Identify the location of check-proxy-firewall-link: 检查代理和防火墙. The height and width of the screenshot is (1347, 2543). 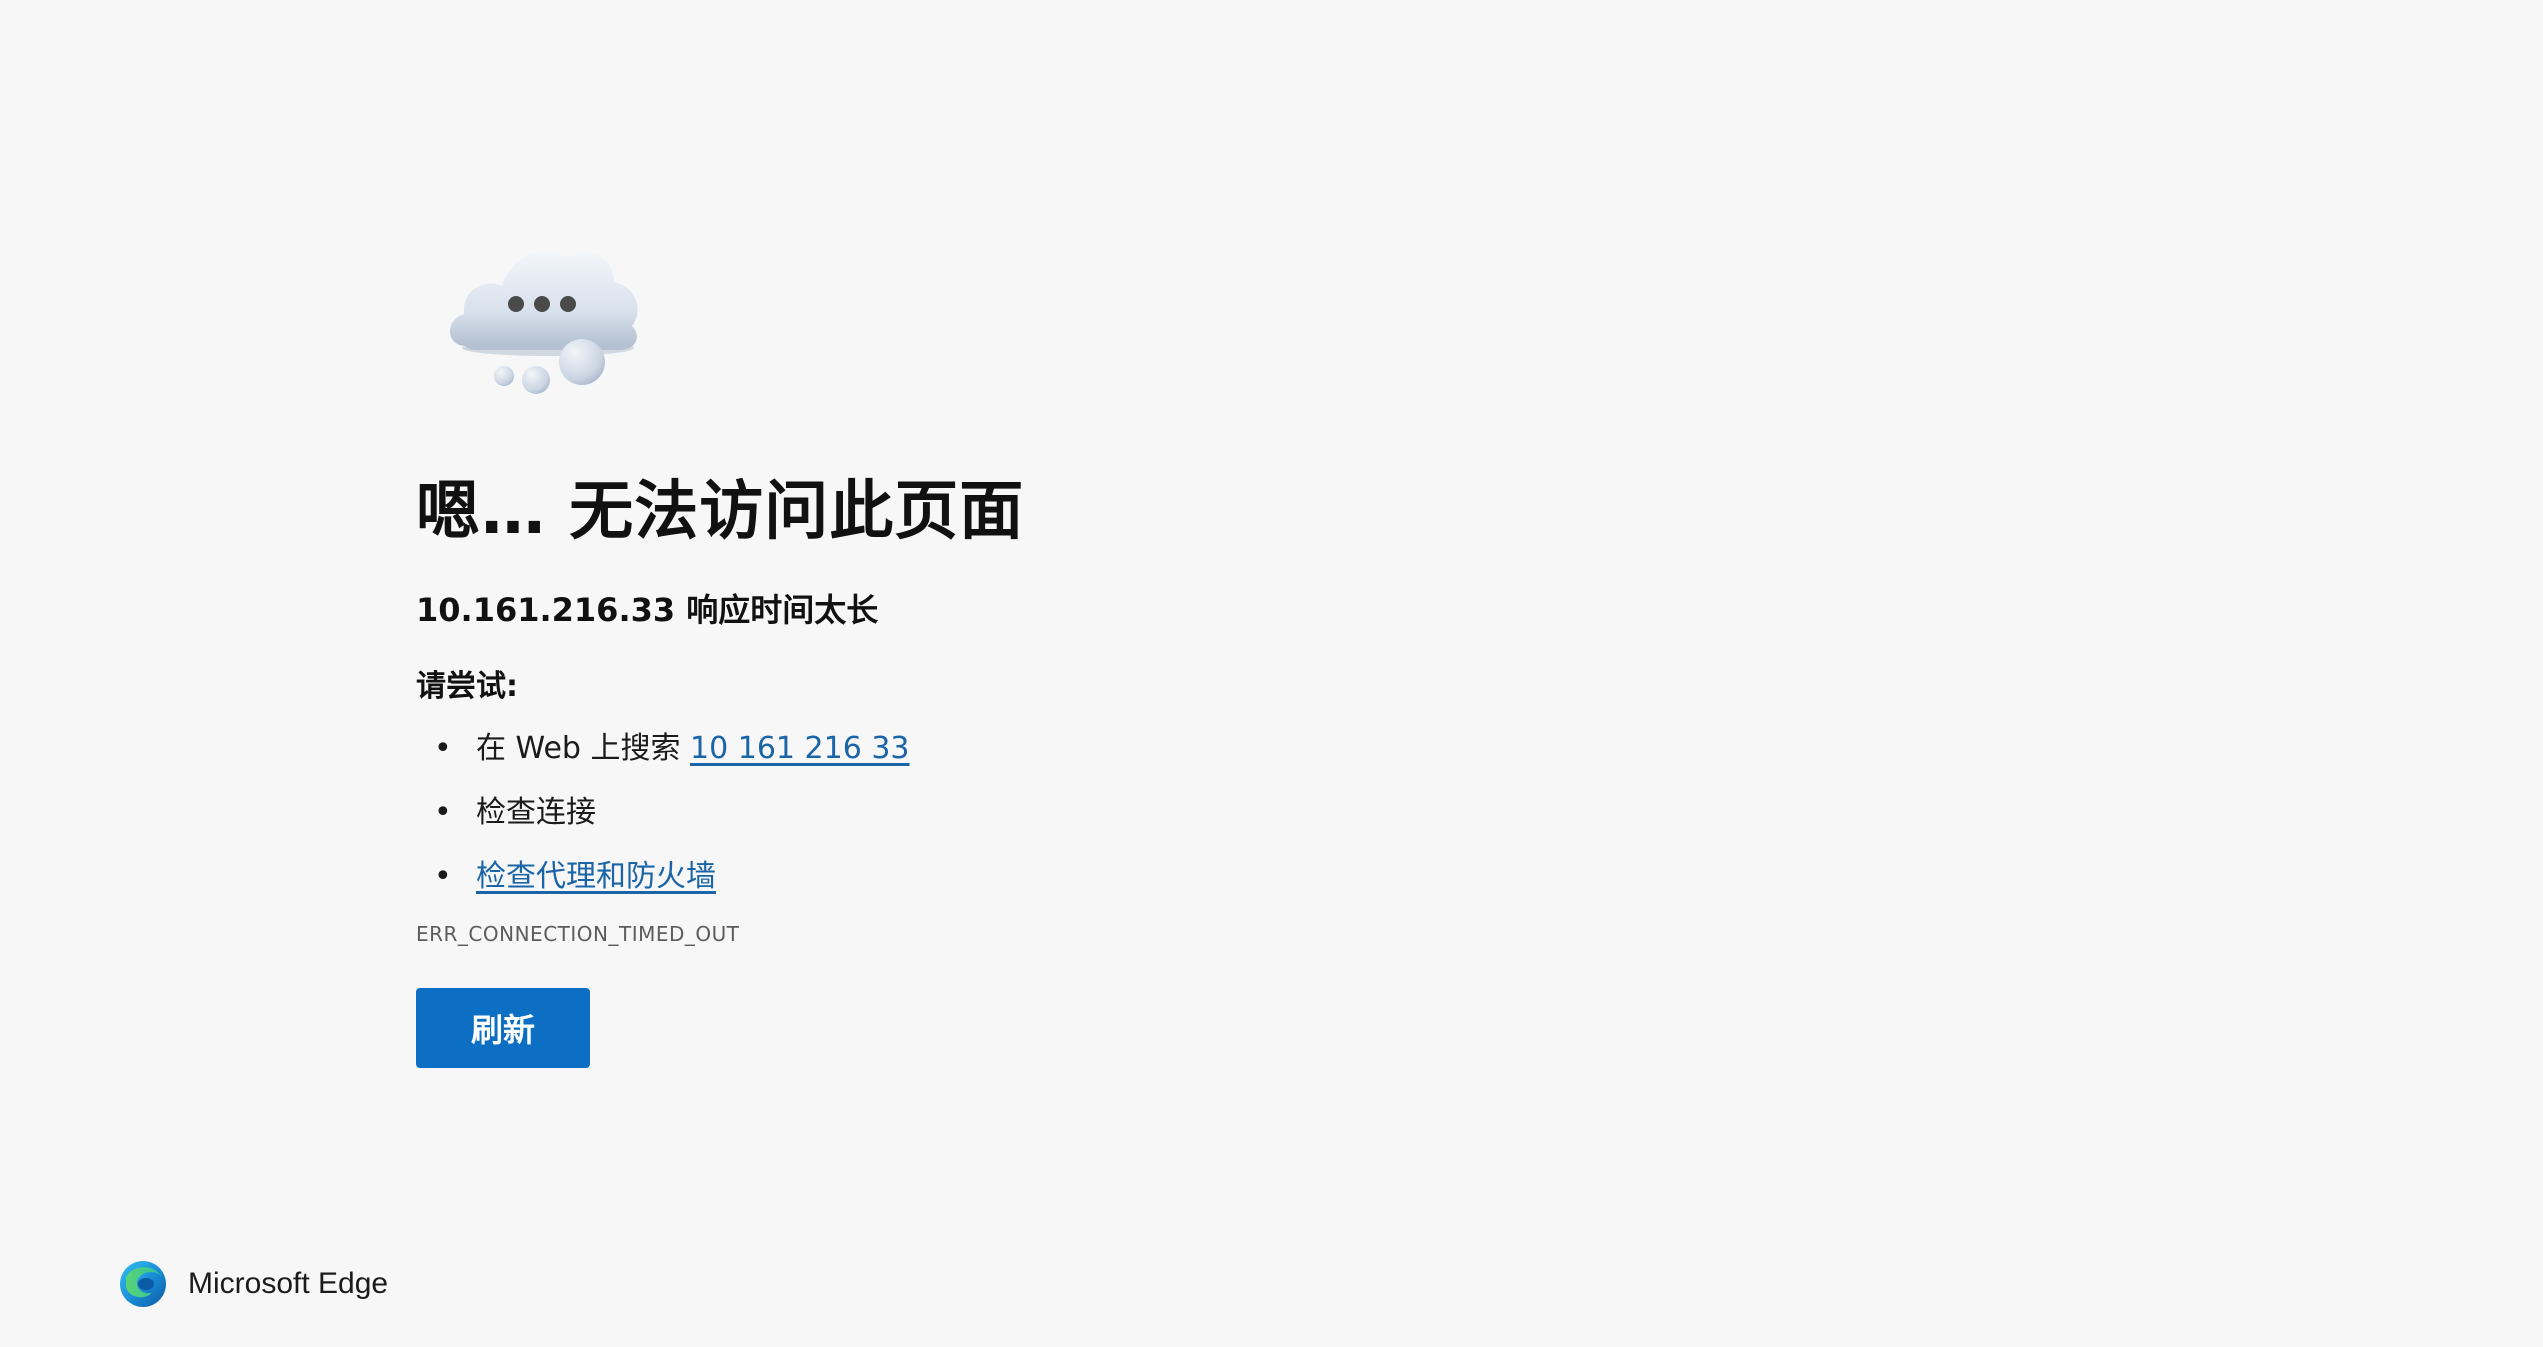
(596, 876).